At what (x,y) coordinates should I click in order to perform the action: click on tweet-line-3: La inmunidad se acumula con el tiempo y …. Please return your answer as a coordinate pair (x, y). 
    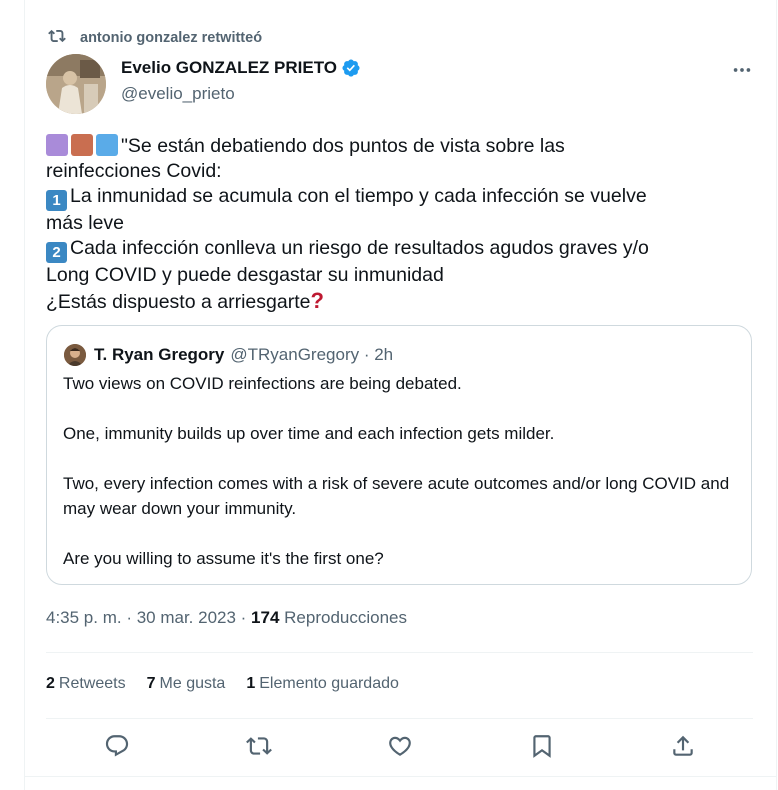
    Looking at the image, I should click on (358, 196).